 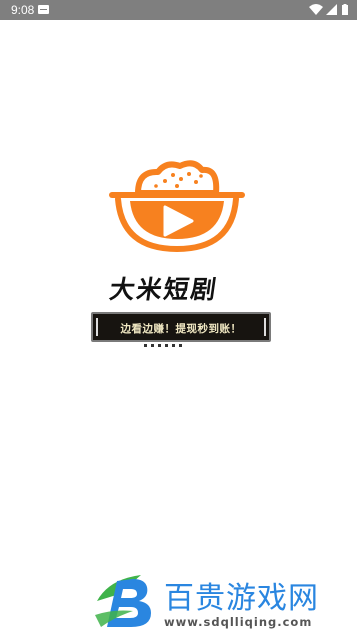 I want to click on app-logo, so click(x=177, y=205).